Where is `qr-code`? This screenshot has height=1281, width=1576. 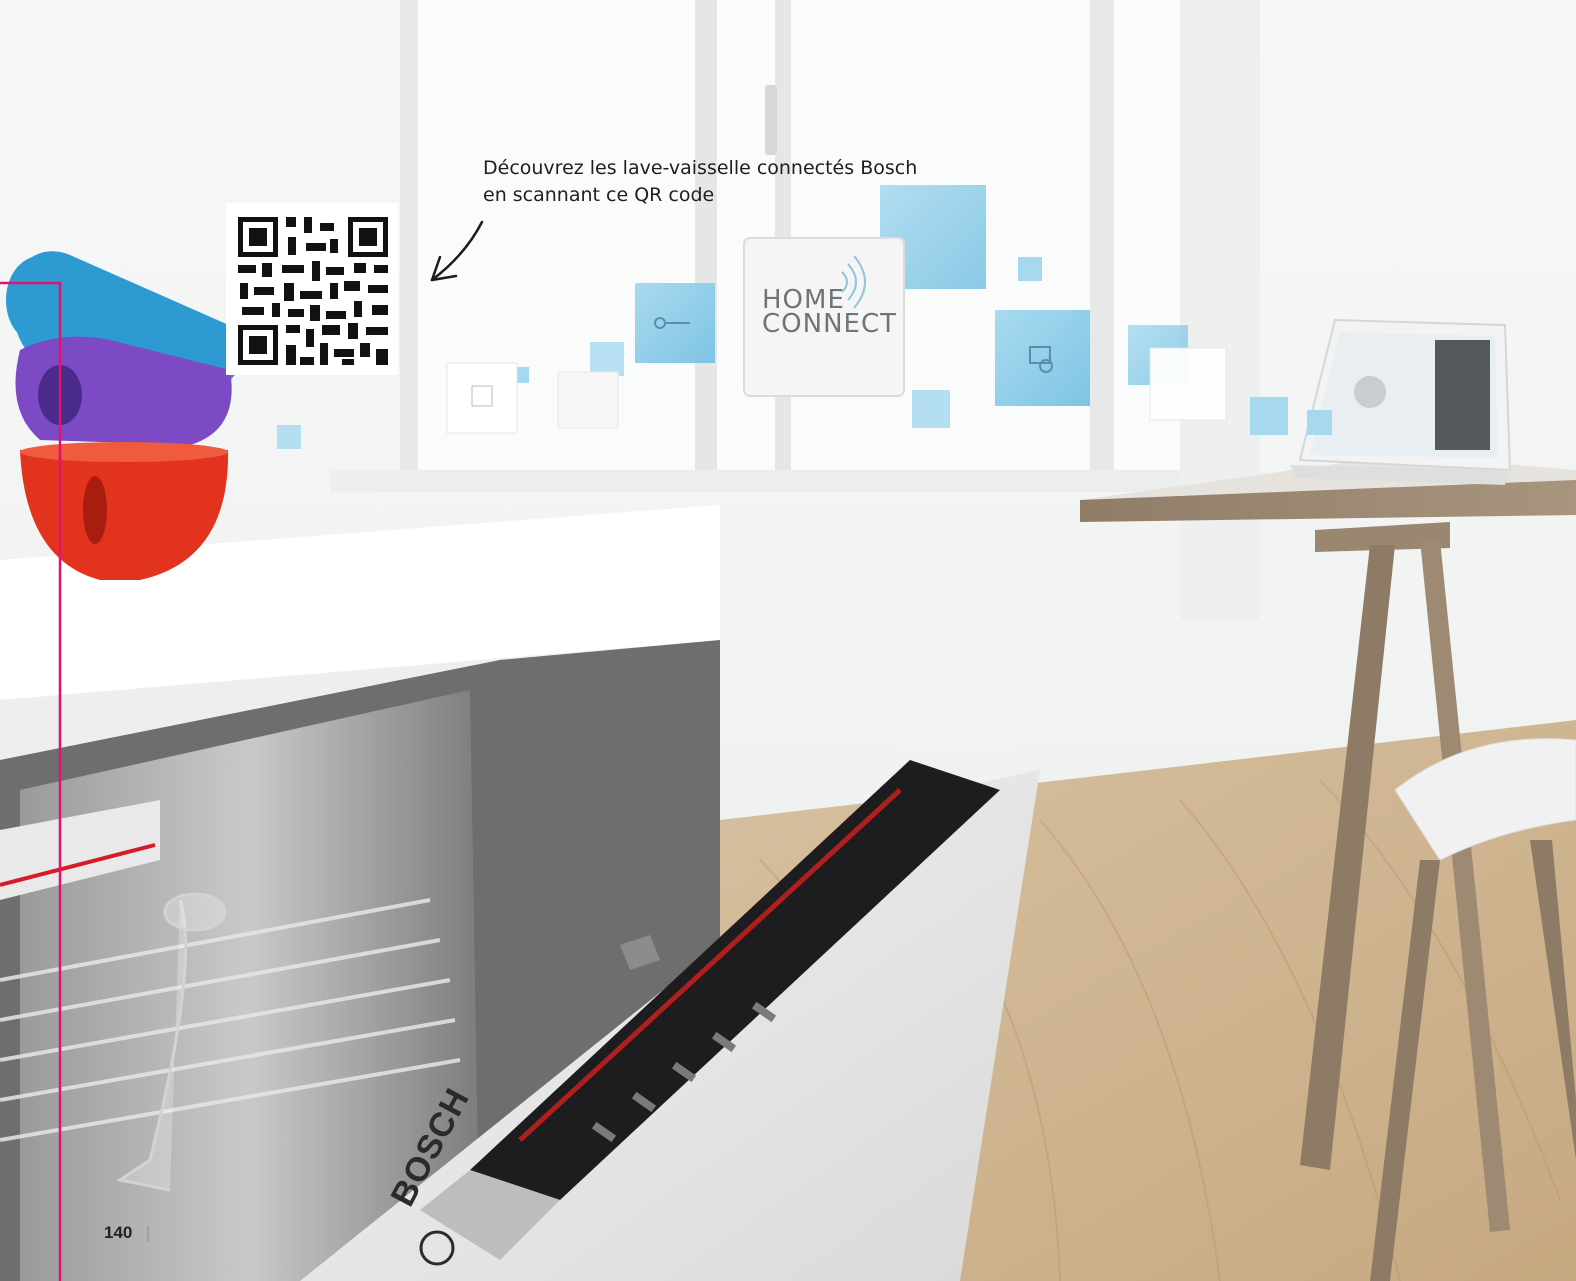 qr-code is located at coordinates (312, 289).